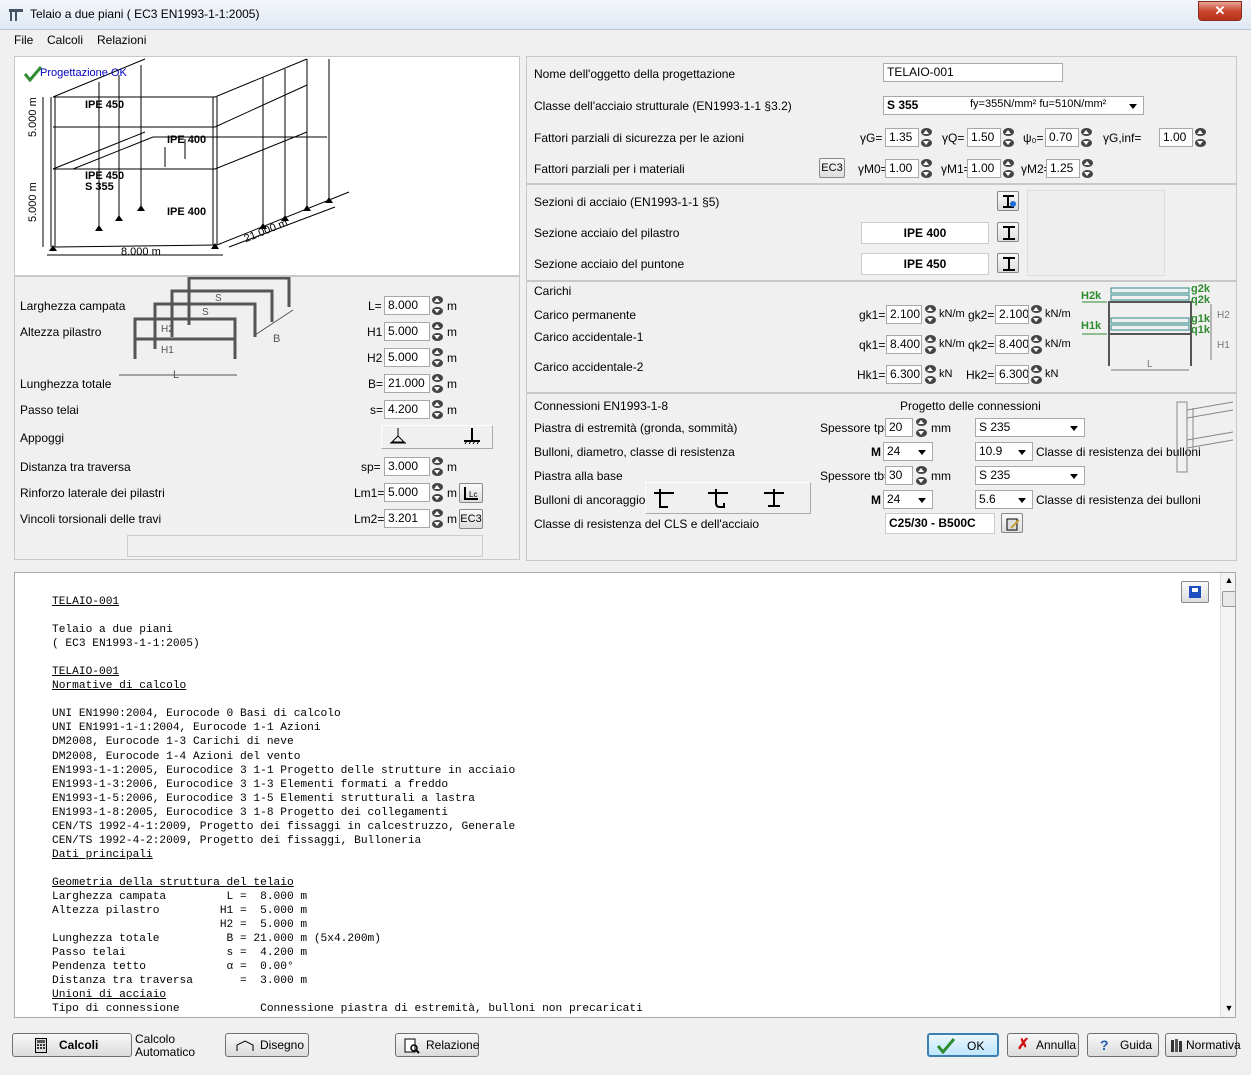  I want to click on gamma-g-input: 1.35, so click(902, 137).